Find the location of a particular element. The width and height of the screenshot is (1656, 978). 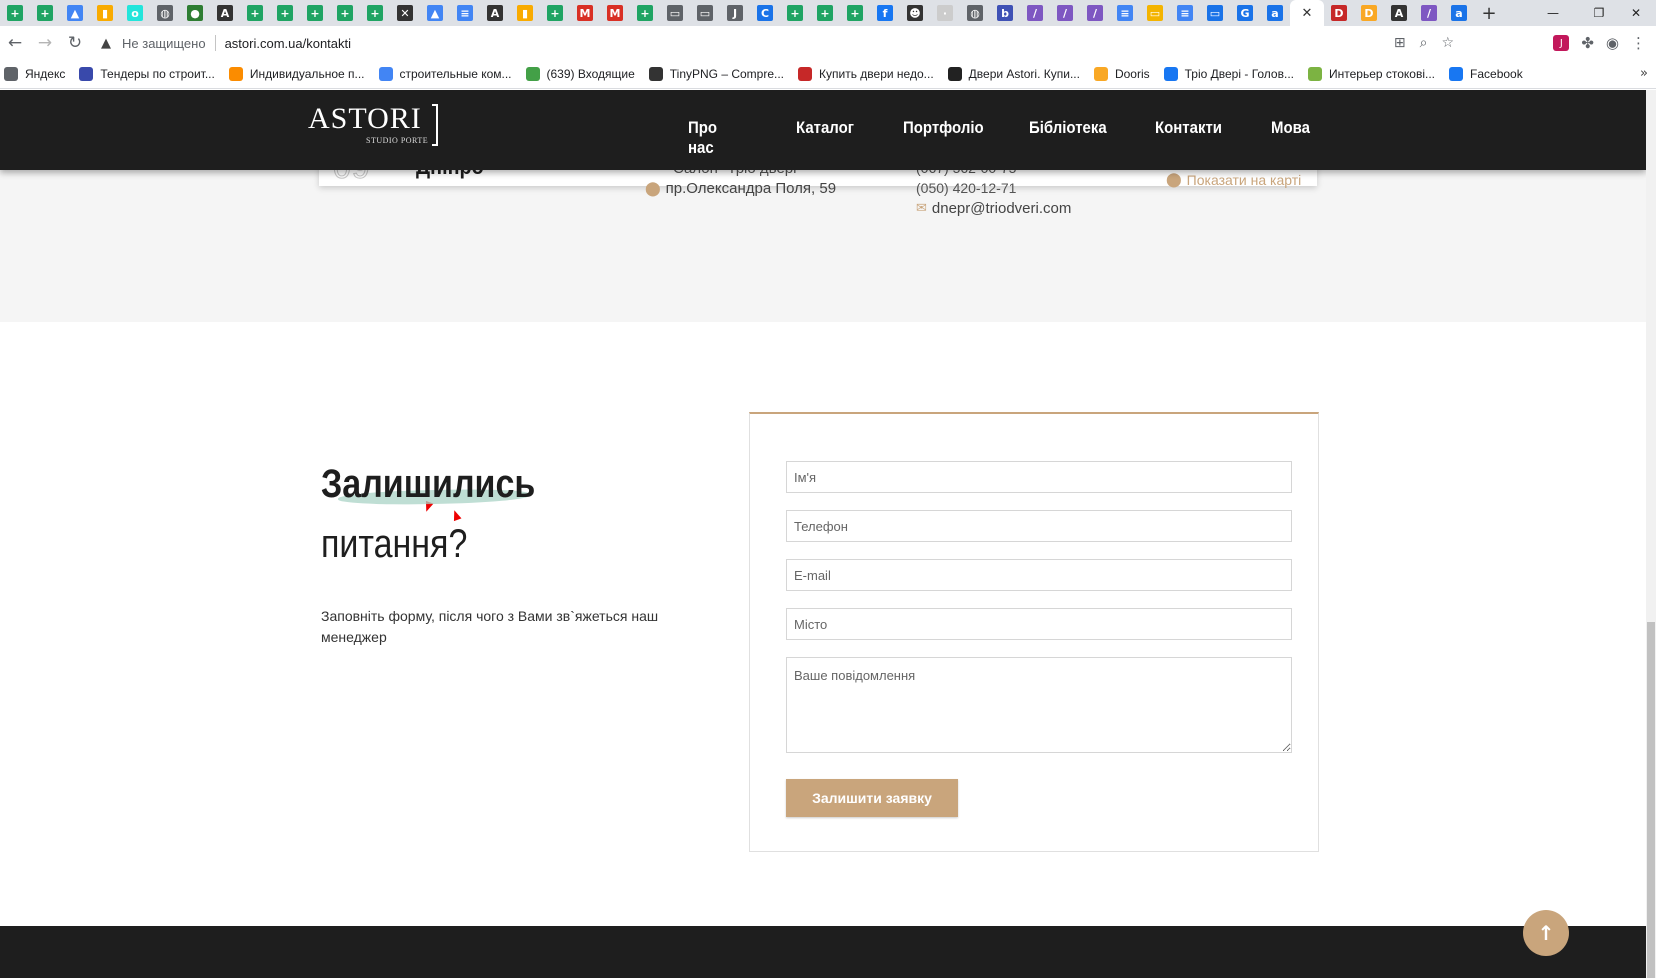

profile-icon: ◉ is located at coordinates (1612, 43).